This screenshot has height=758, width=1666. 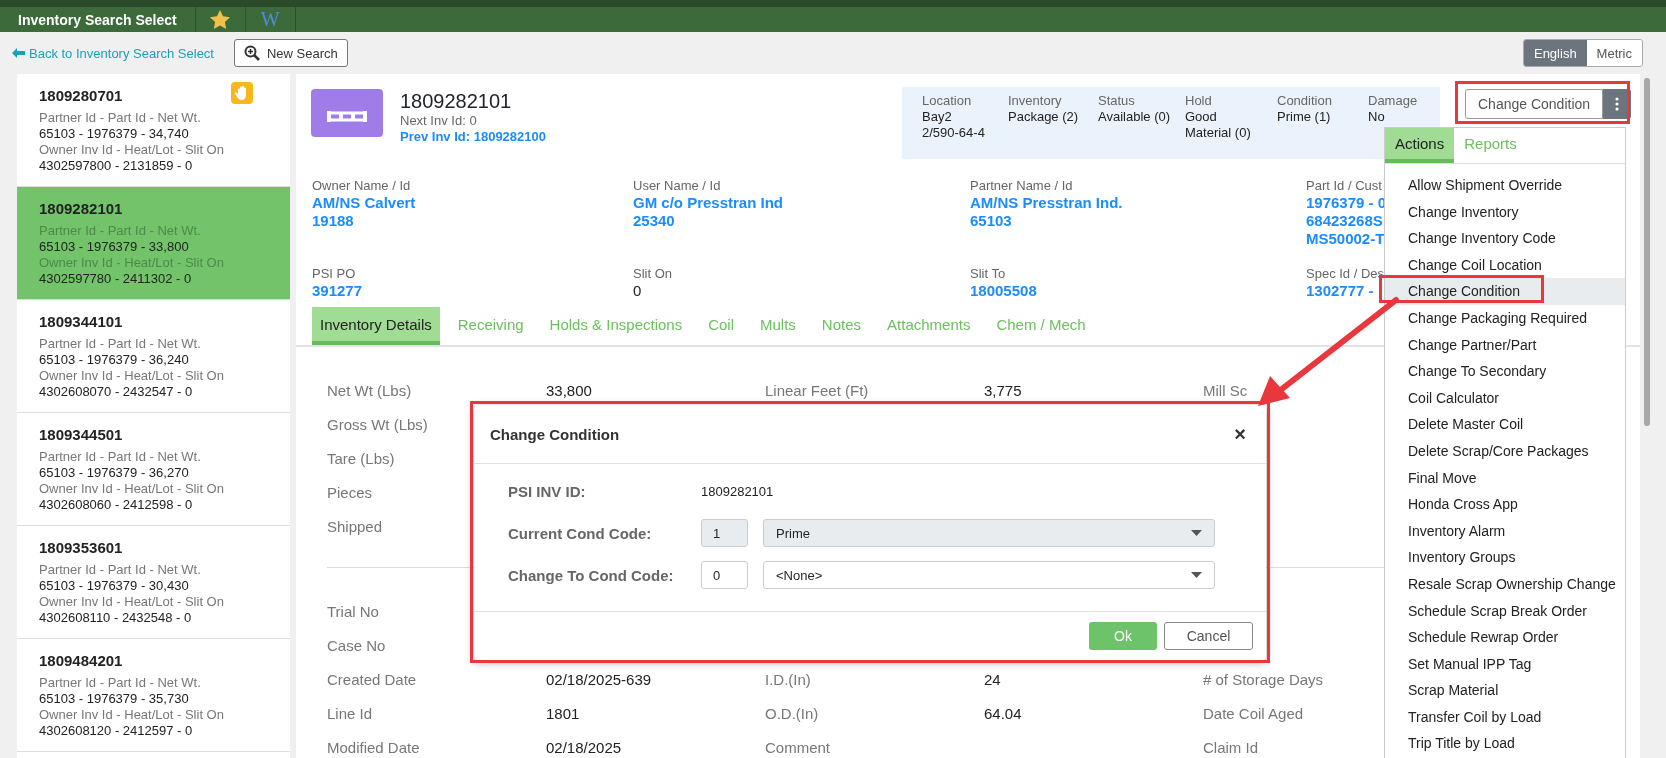 What do you see at coordinates (1021, 185) in the screenshot?
I see `field-label: Partner Name / Id` at bounding box center [1021, 185].